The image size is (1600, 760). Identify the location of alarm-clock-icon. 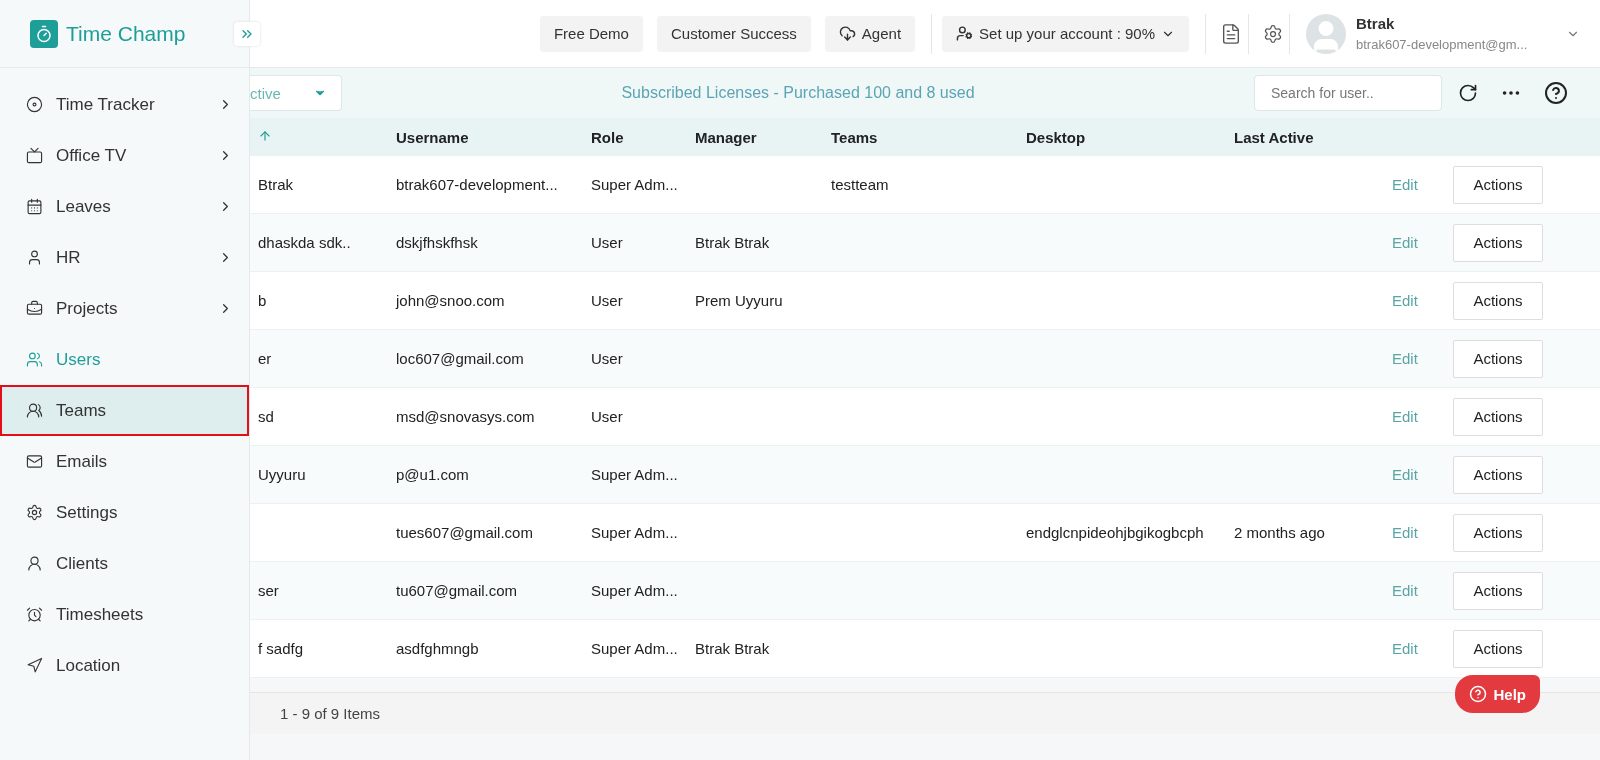
(34, 614).